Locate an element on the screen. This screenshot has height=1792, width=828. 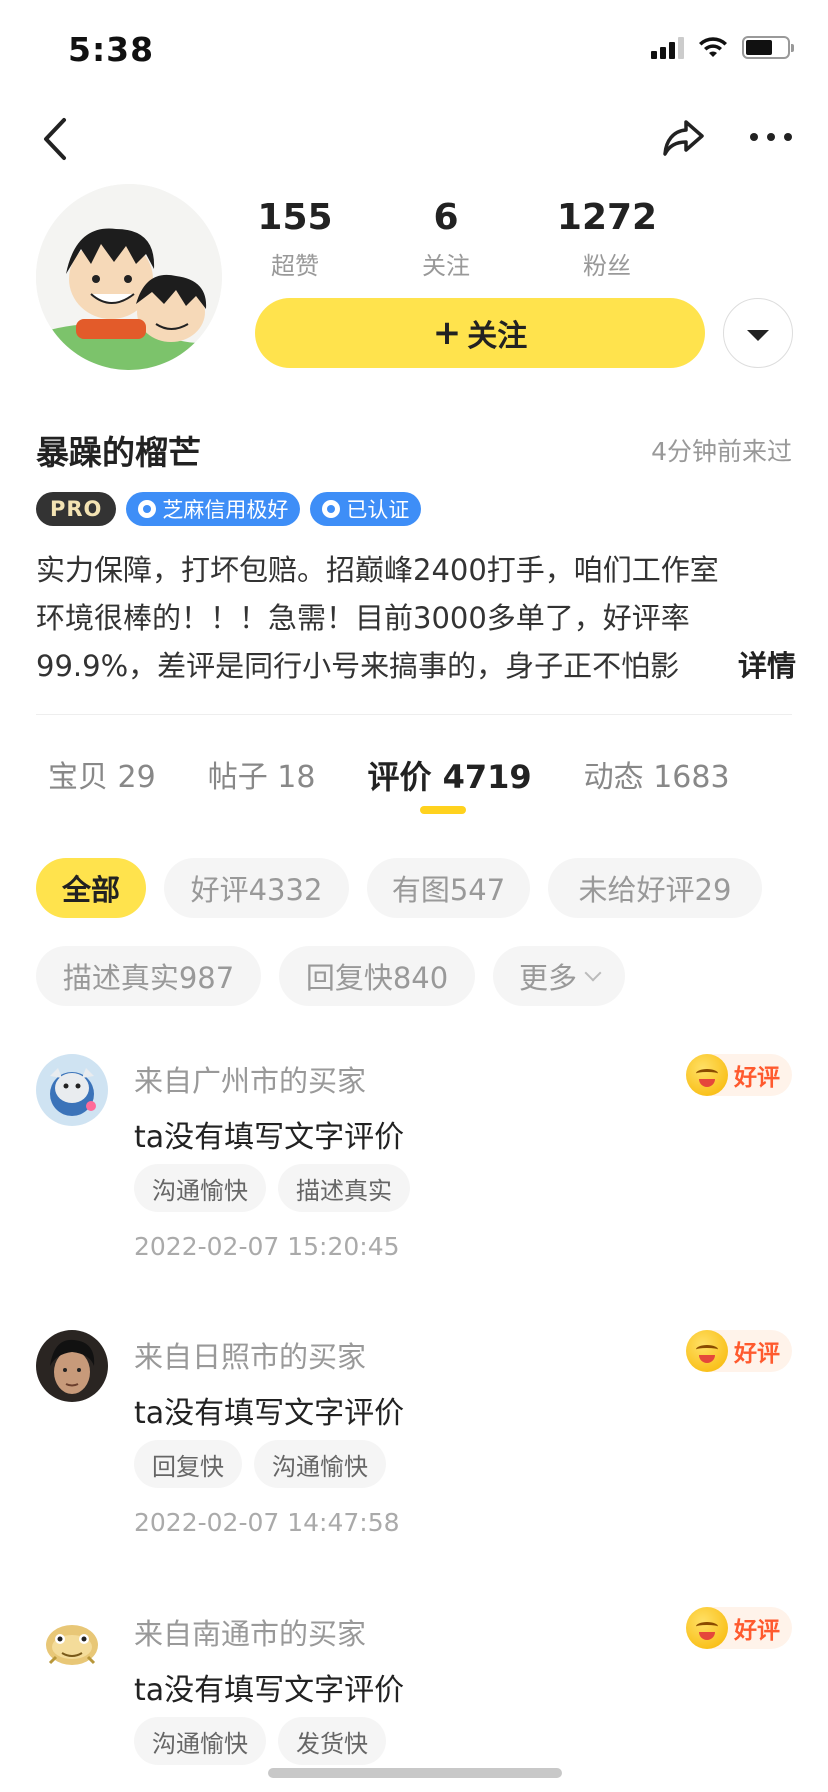
follow-button: + 关注 is located at coordinates (480, 333).